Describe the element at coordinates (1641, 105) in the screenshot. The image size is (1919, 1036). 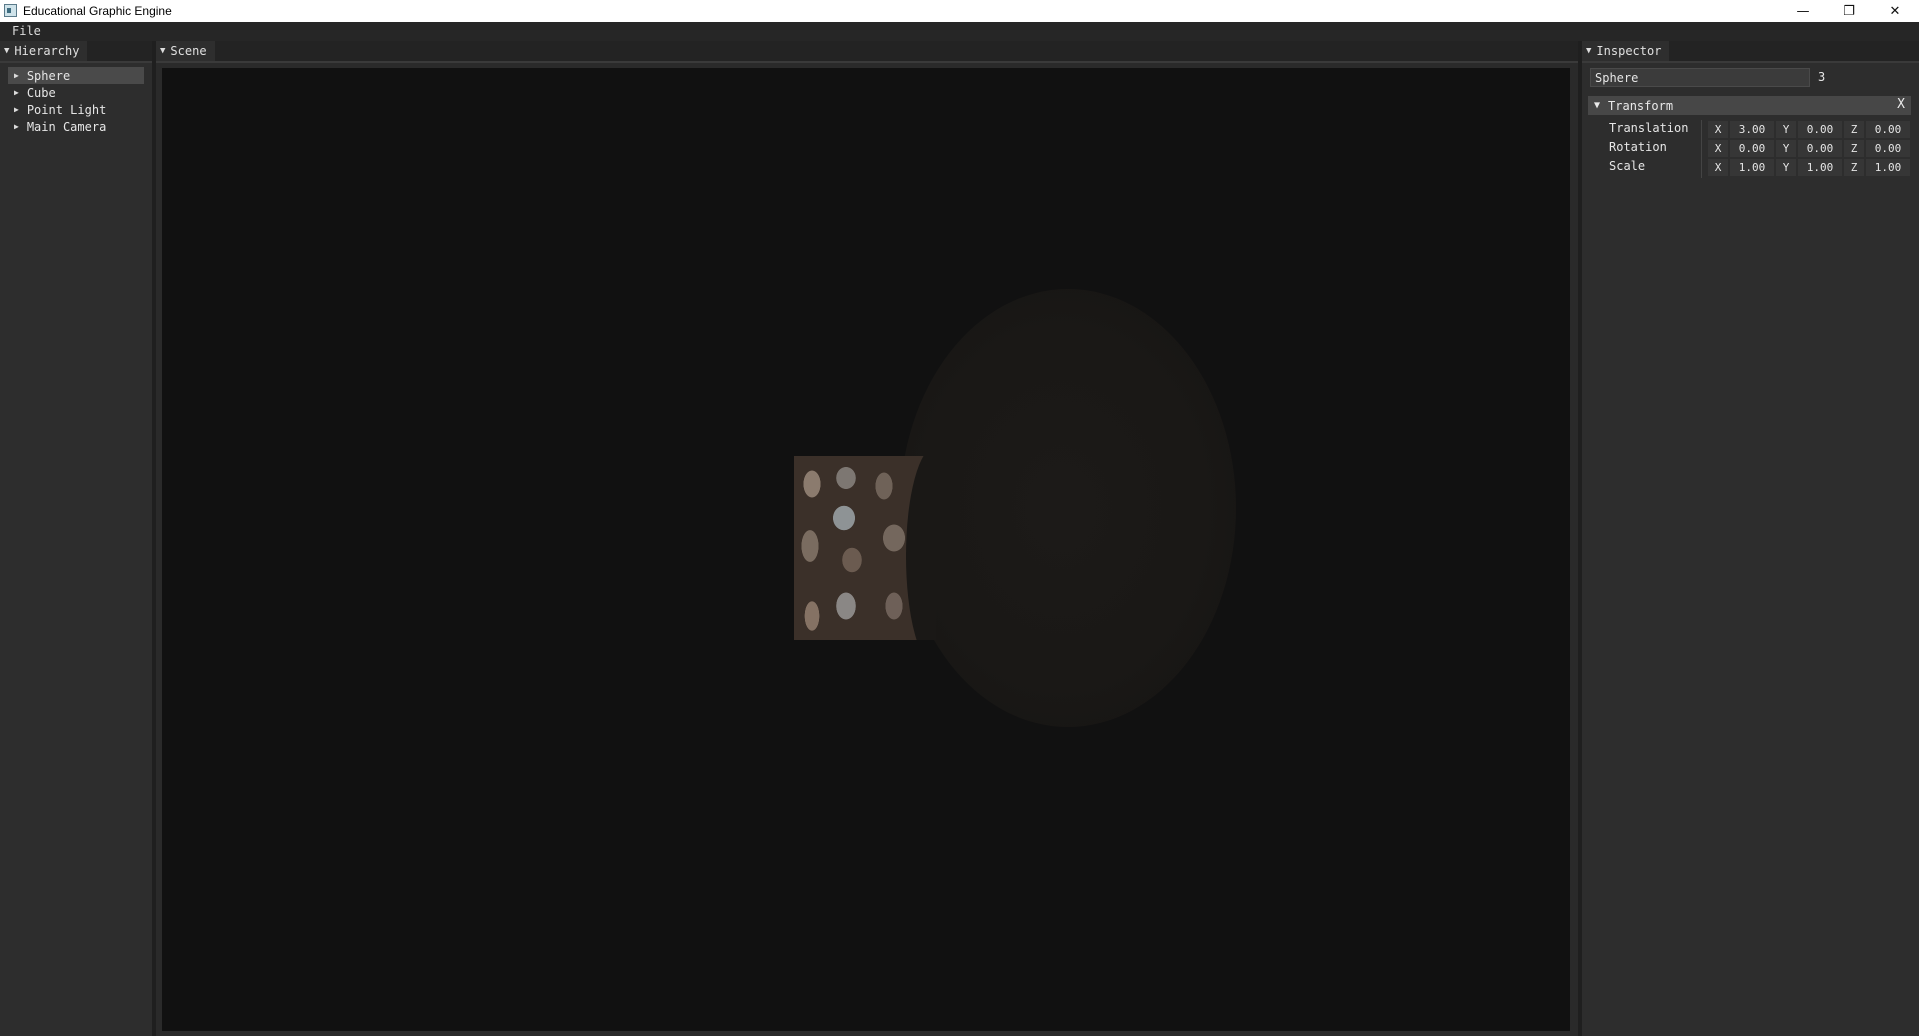
I see `component-title: Transform` at that location.